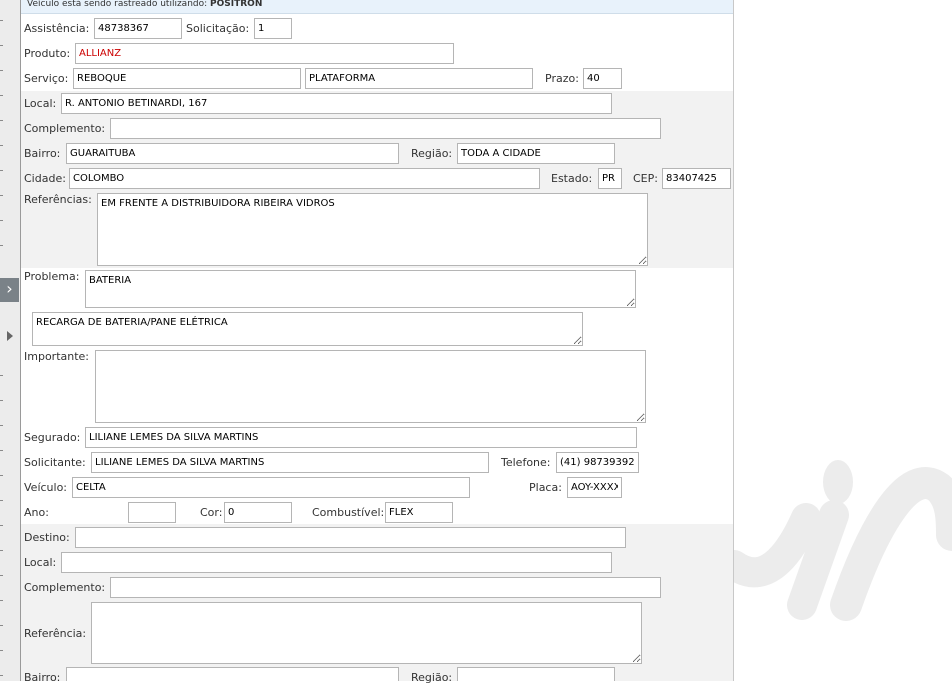 The width and height of the screenshot is (952, 685). What do you see at coordinates (46, 78) in the screenshot?
I see `servico-label: Serviço:` at bounding box center [46, 78].